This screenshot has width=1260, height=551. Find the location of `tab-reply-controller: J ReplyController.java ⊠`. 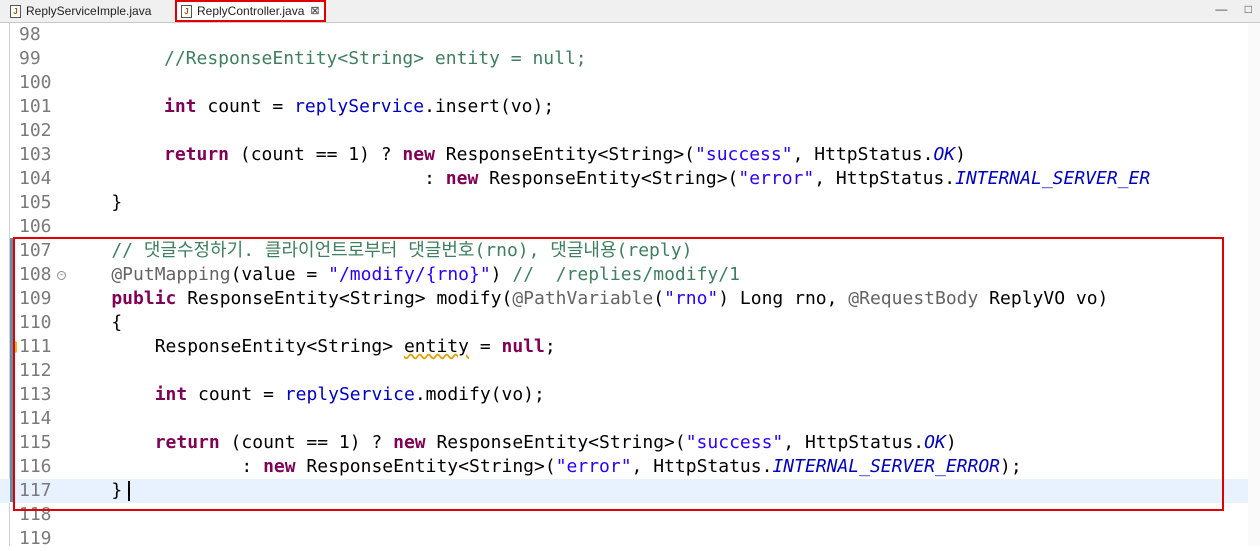

tab-reply-controller: J ReplyController.java ⊠ is located at coordinates (250, 11).